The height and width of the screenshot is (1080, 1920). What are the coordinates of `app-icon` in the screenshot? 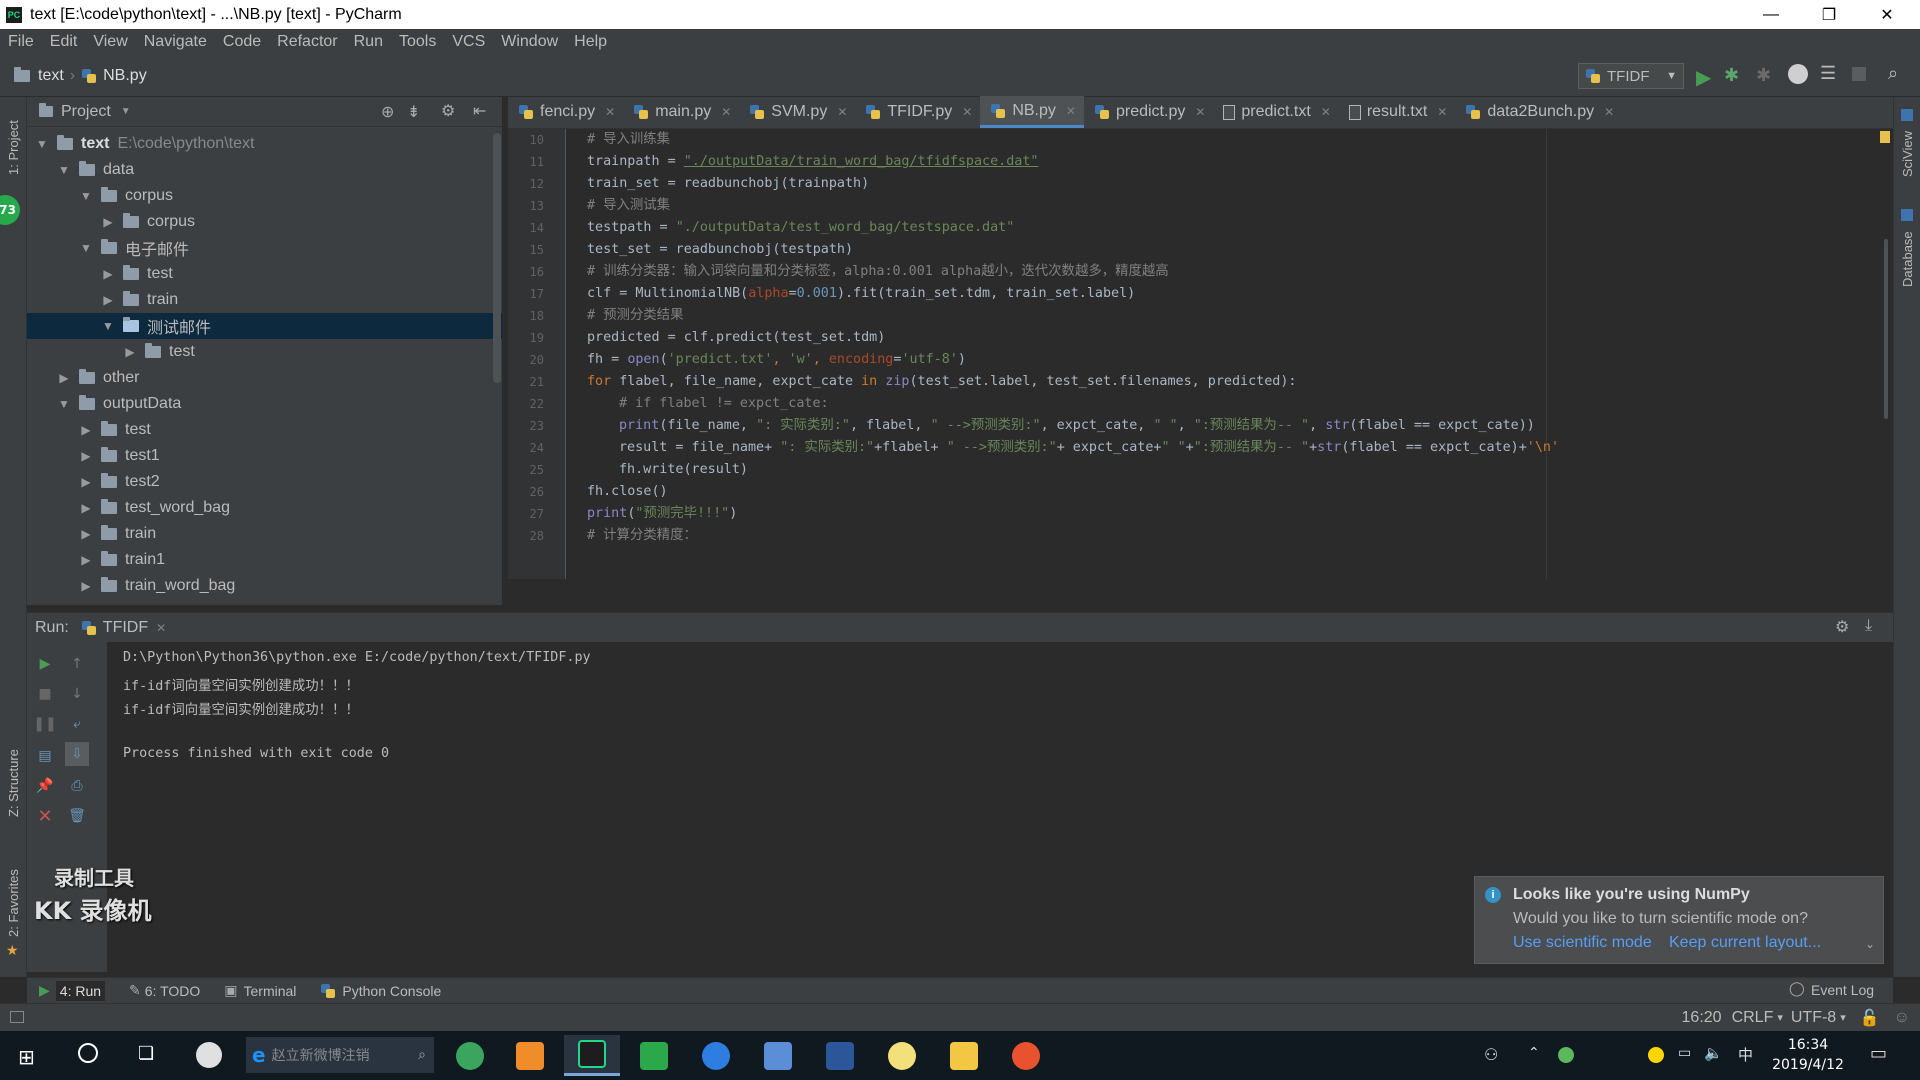 It's located at (209, 1055).